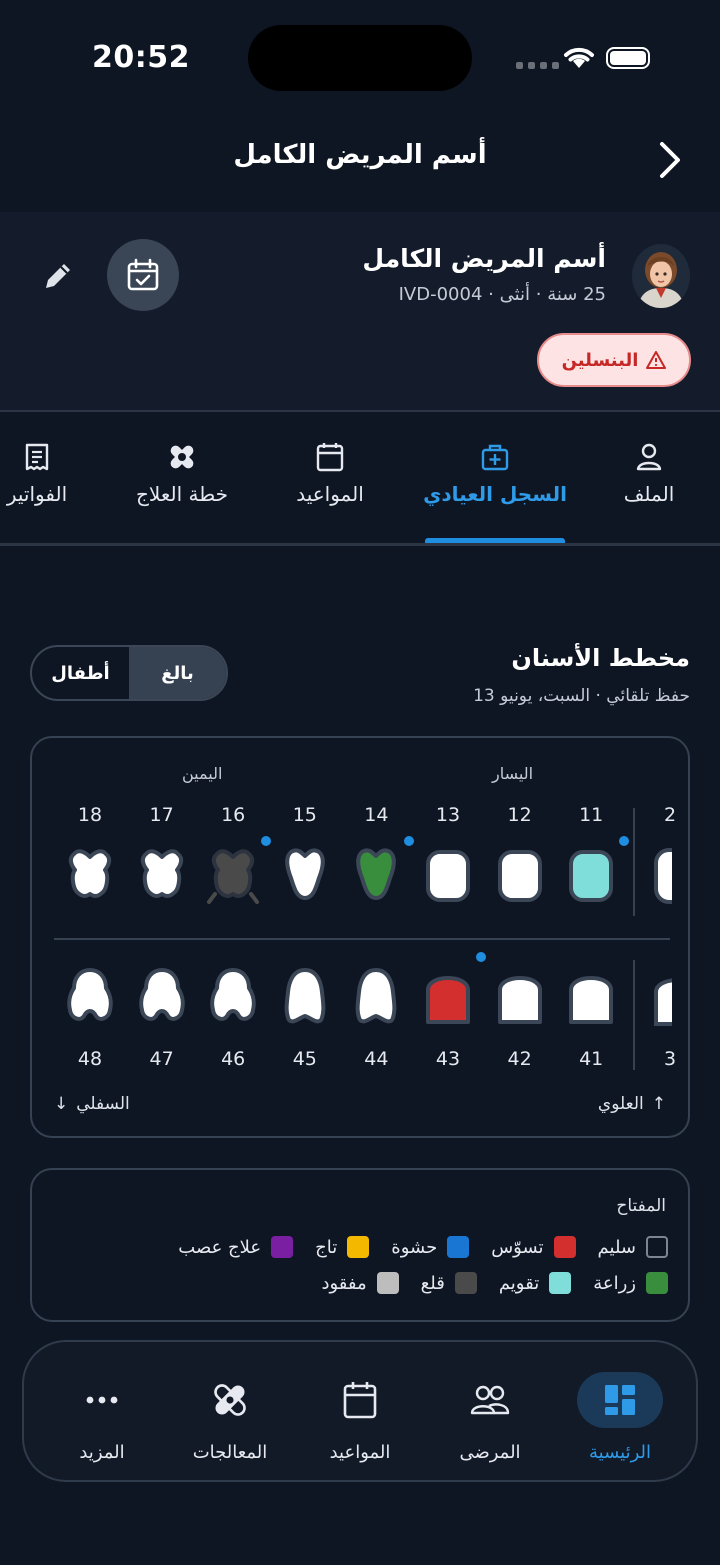 Image resolution: width=720 pixels, height=1565 pixels. What do you see at coordinates (641, 1206) in the screenshot?
I see `legend-title: المفتاح` at bounding box center [641, 1206].